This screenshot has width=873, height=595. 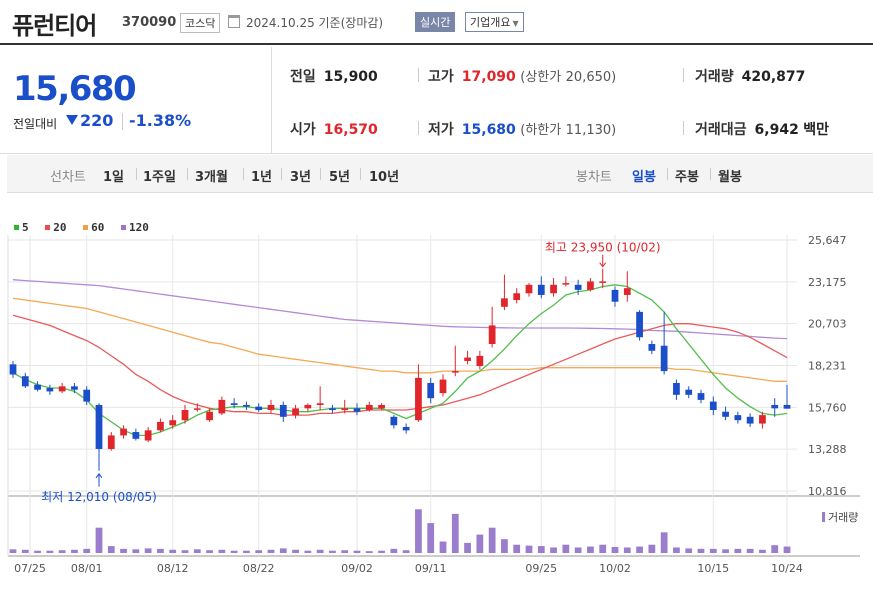 What do you see at coordinates (541, 568) in the screenshot?
I see `x-tick-label: 09/25` at bounding box center [541, 568].